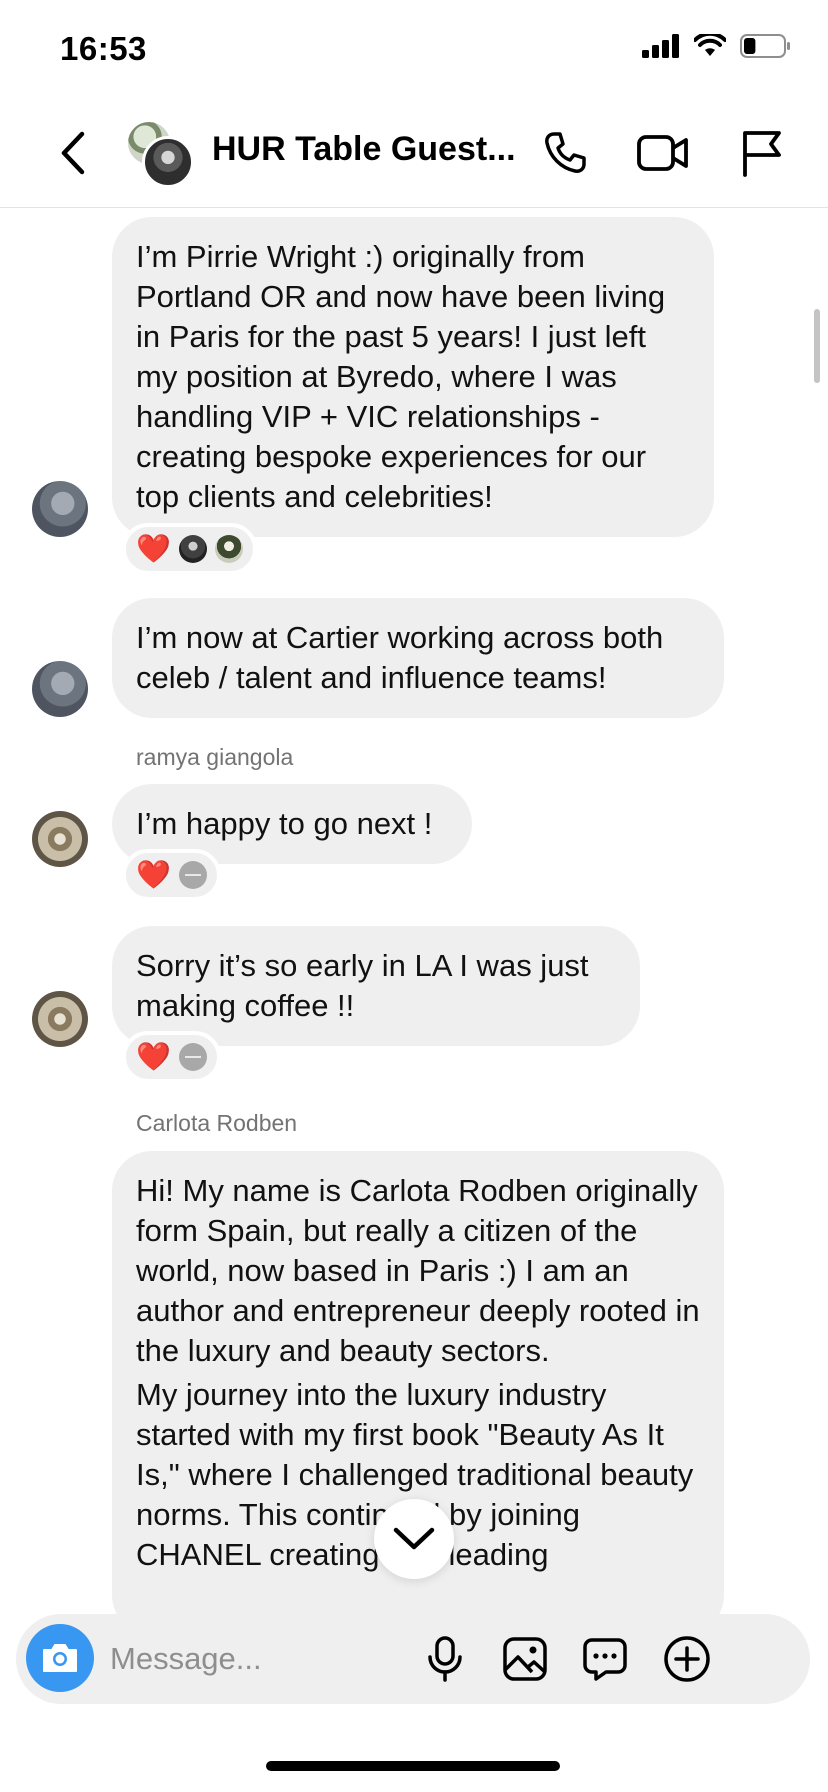 The image size is (828, 1792). I want to click on flag-icon, so click(762, 154).